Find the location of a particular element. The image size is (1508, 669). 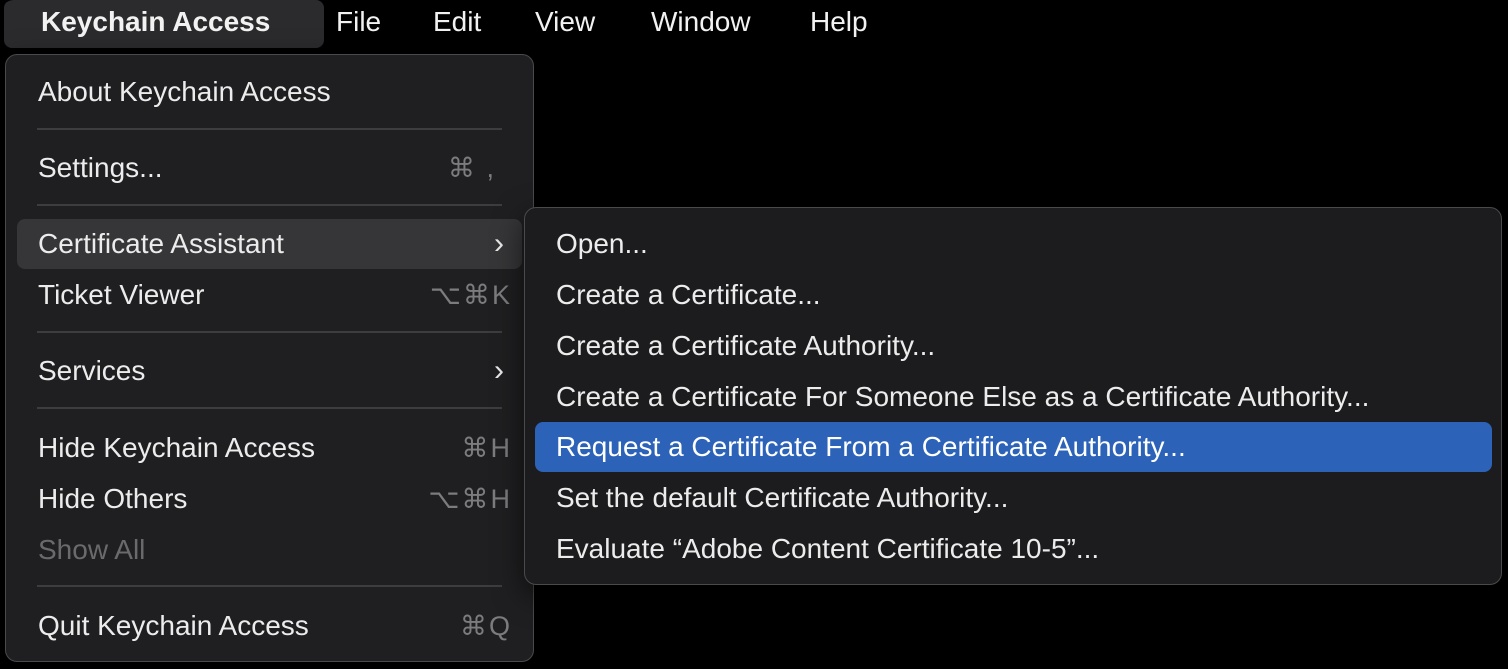

menubar-window: Window is located at coordinates (701, 23).